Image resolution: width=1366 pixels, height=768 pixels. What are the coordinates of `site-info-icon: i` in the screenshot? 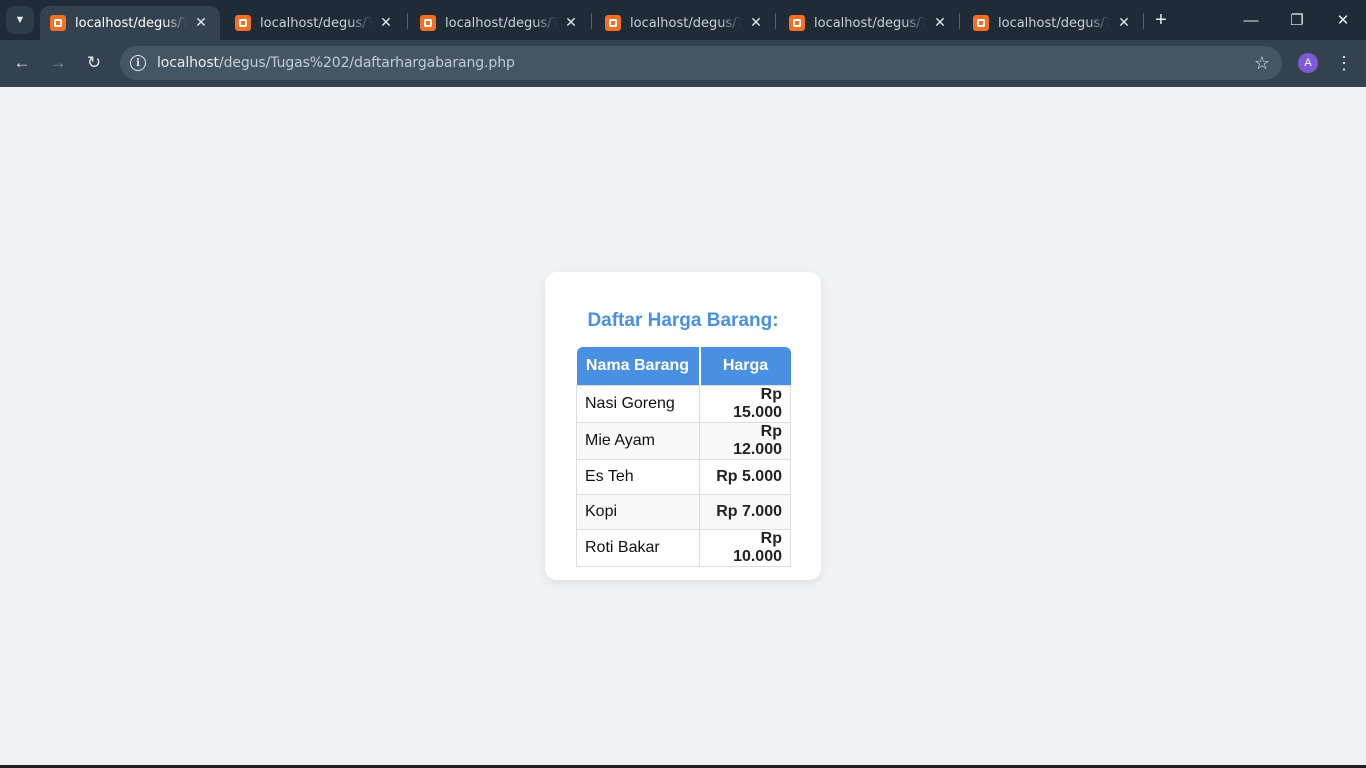 It's located at (138, 63).